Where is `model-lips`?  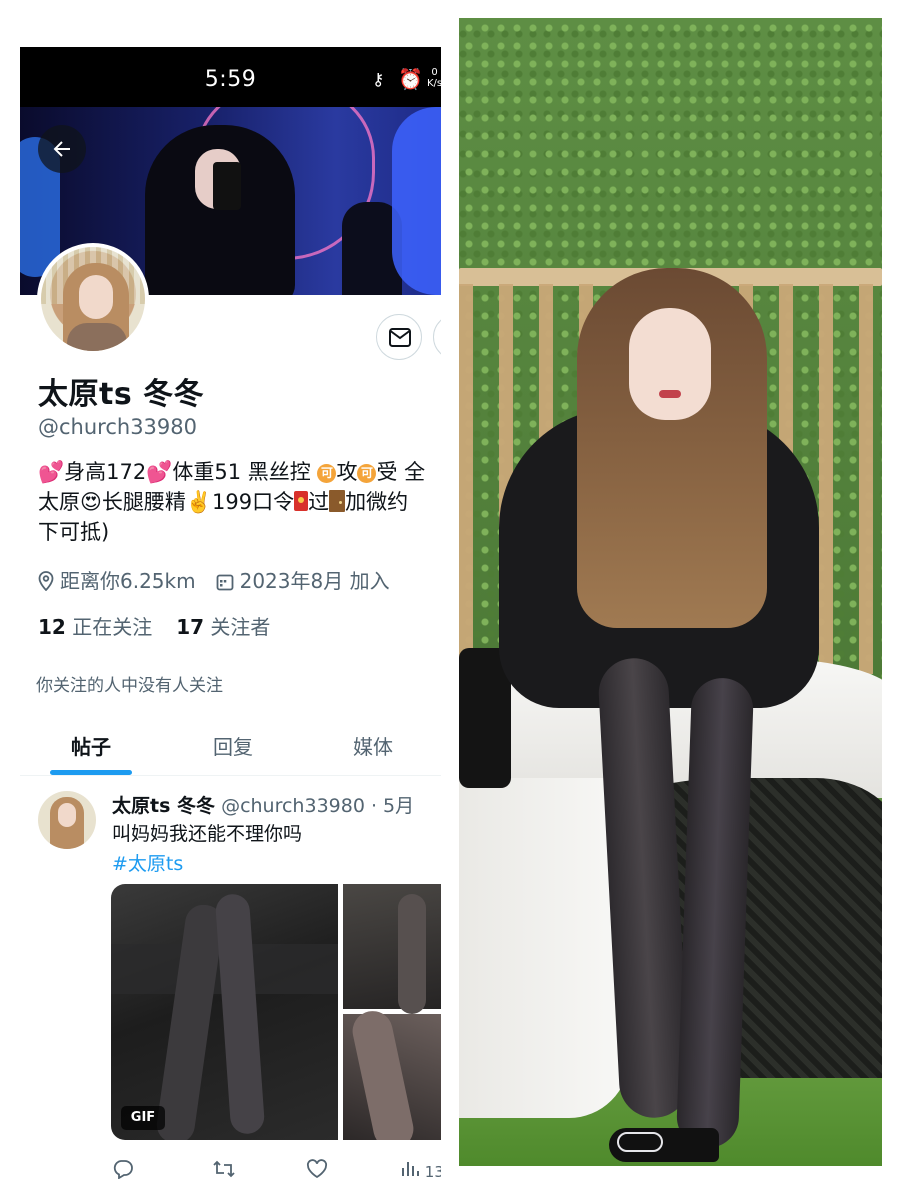 model-lips is located at coordinates (670, 394).